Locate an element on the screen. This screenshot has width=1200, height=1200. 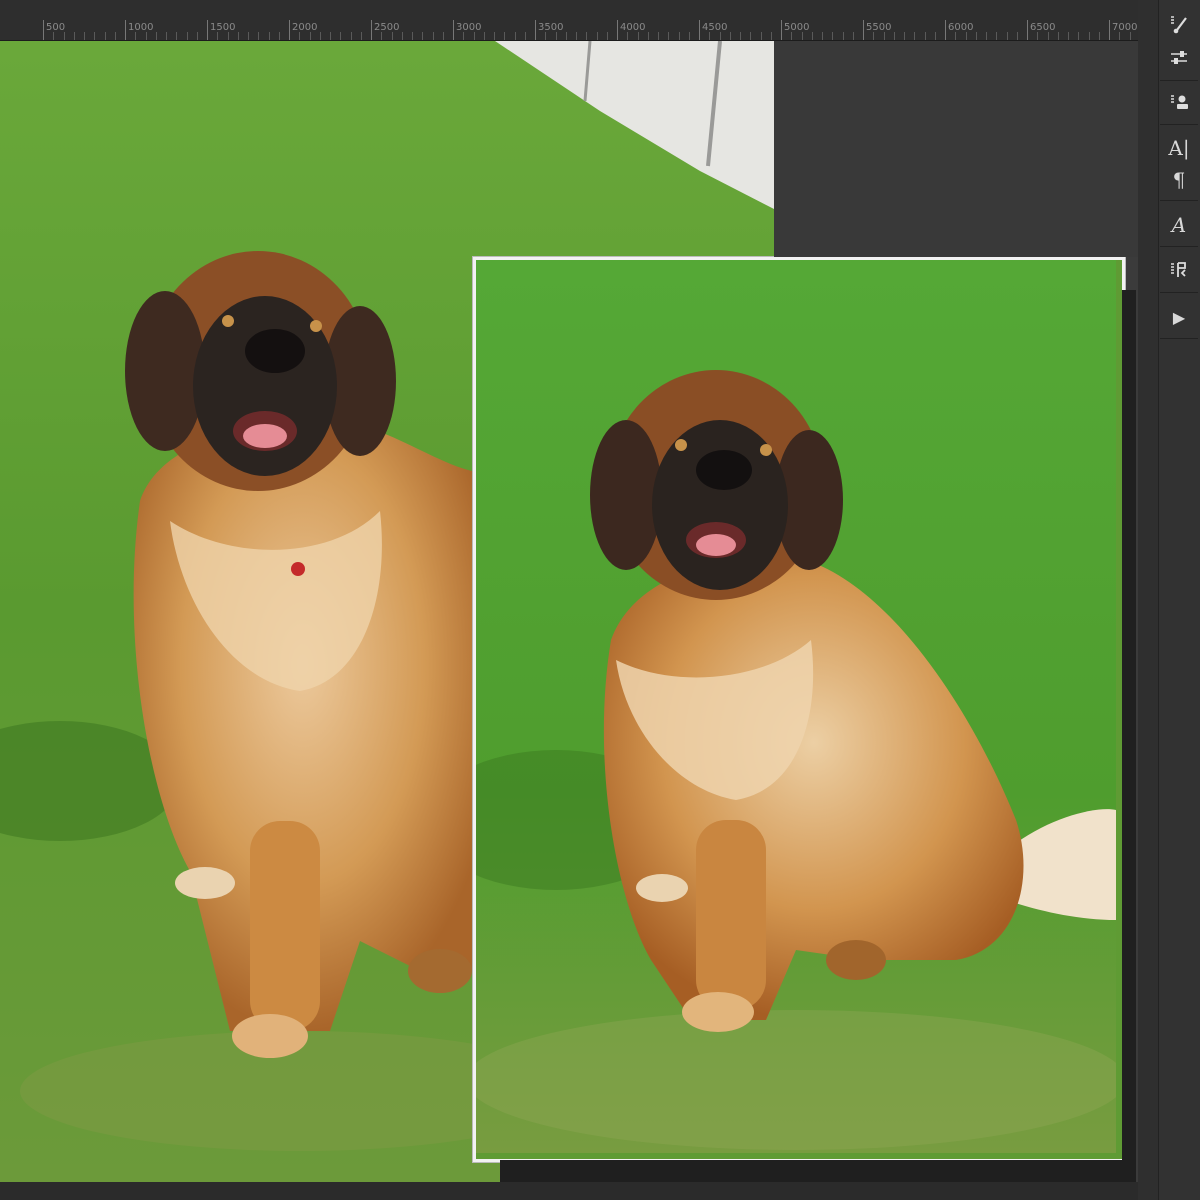
ruler-label: 500 is located at coordinates (56, 27).